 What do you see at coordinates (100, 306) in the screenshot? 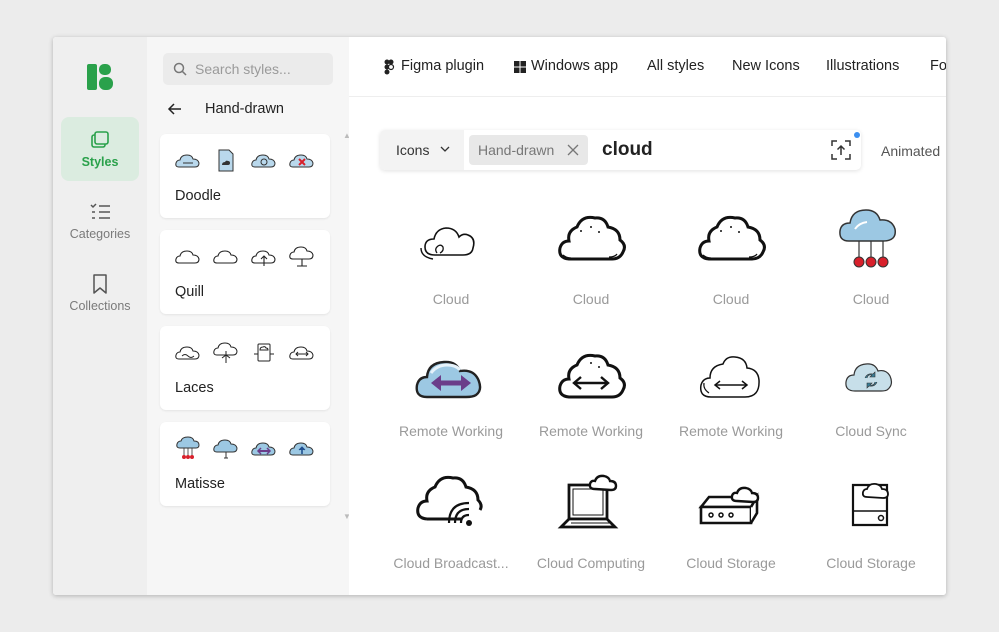
I see `rail-label: Collections` at bounding box center [100, 306].